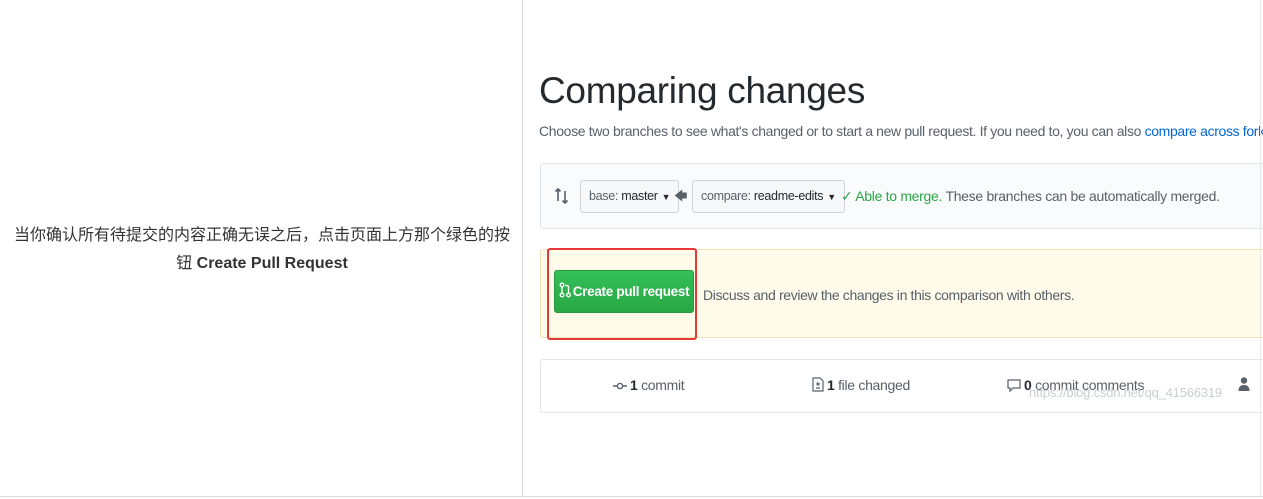  I want to click on files-stat: 1 file changed, so click(861, 385).